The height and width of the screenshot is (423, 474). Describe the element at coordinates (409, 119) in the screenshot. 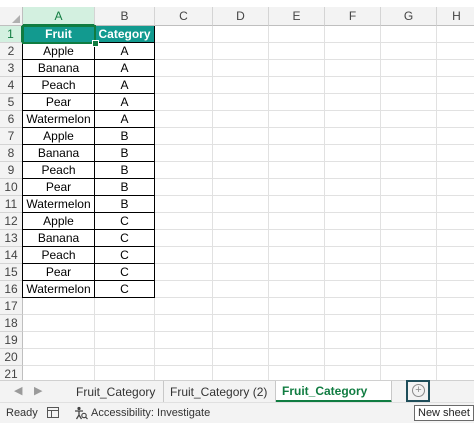

I see `cell-g6` at that location.